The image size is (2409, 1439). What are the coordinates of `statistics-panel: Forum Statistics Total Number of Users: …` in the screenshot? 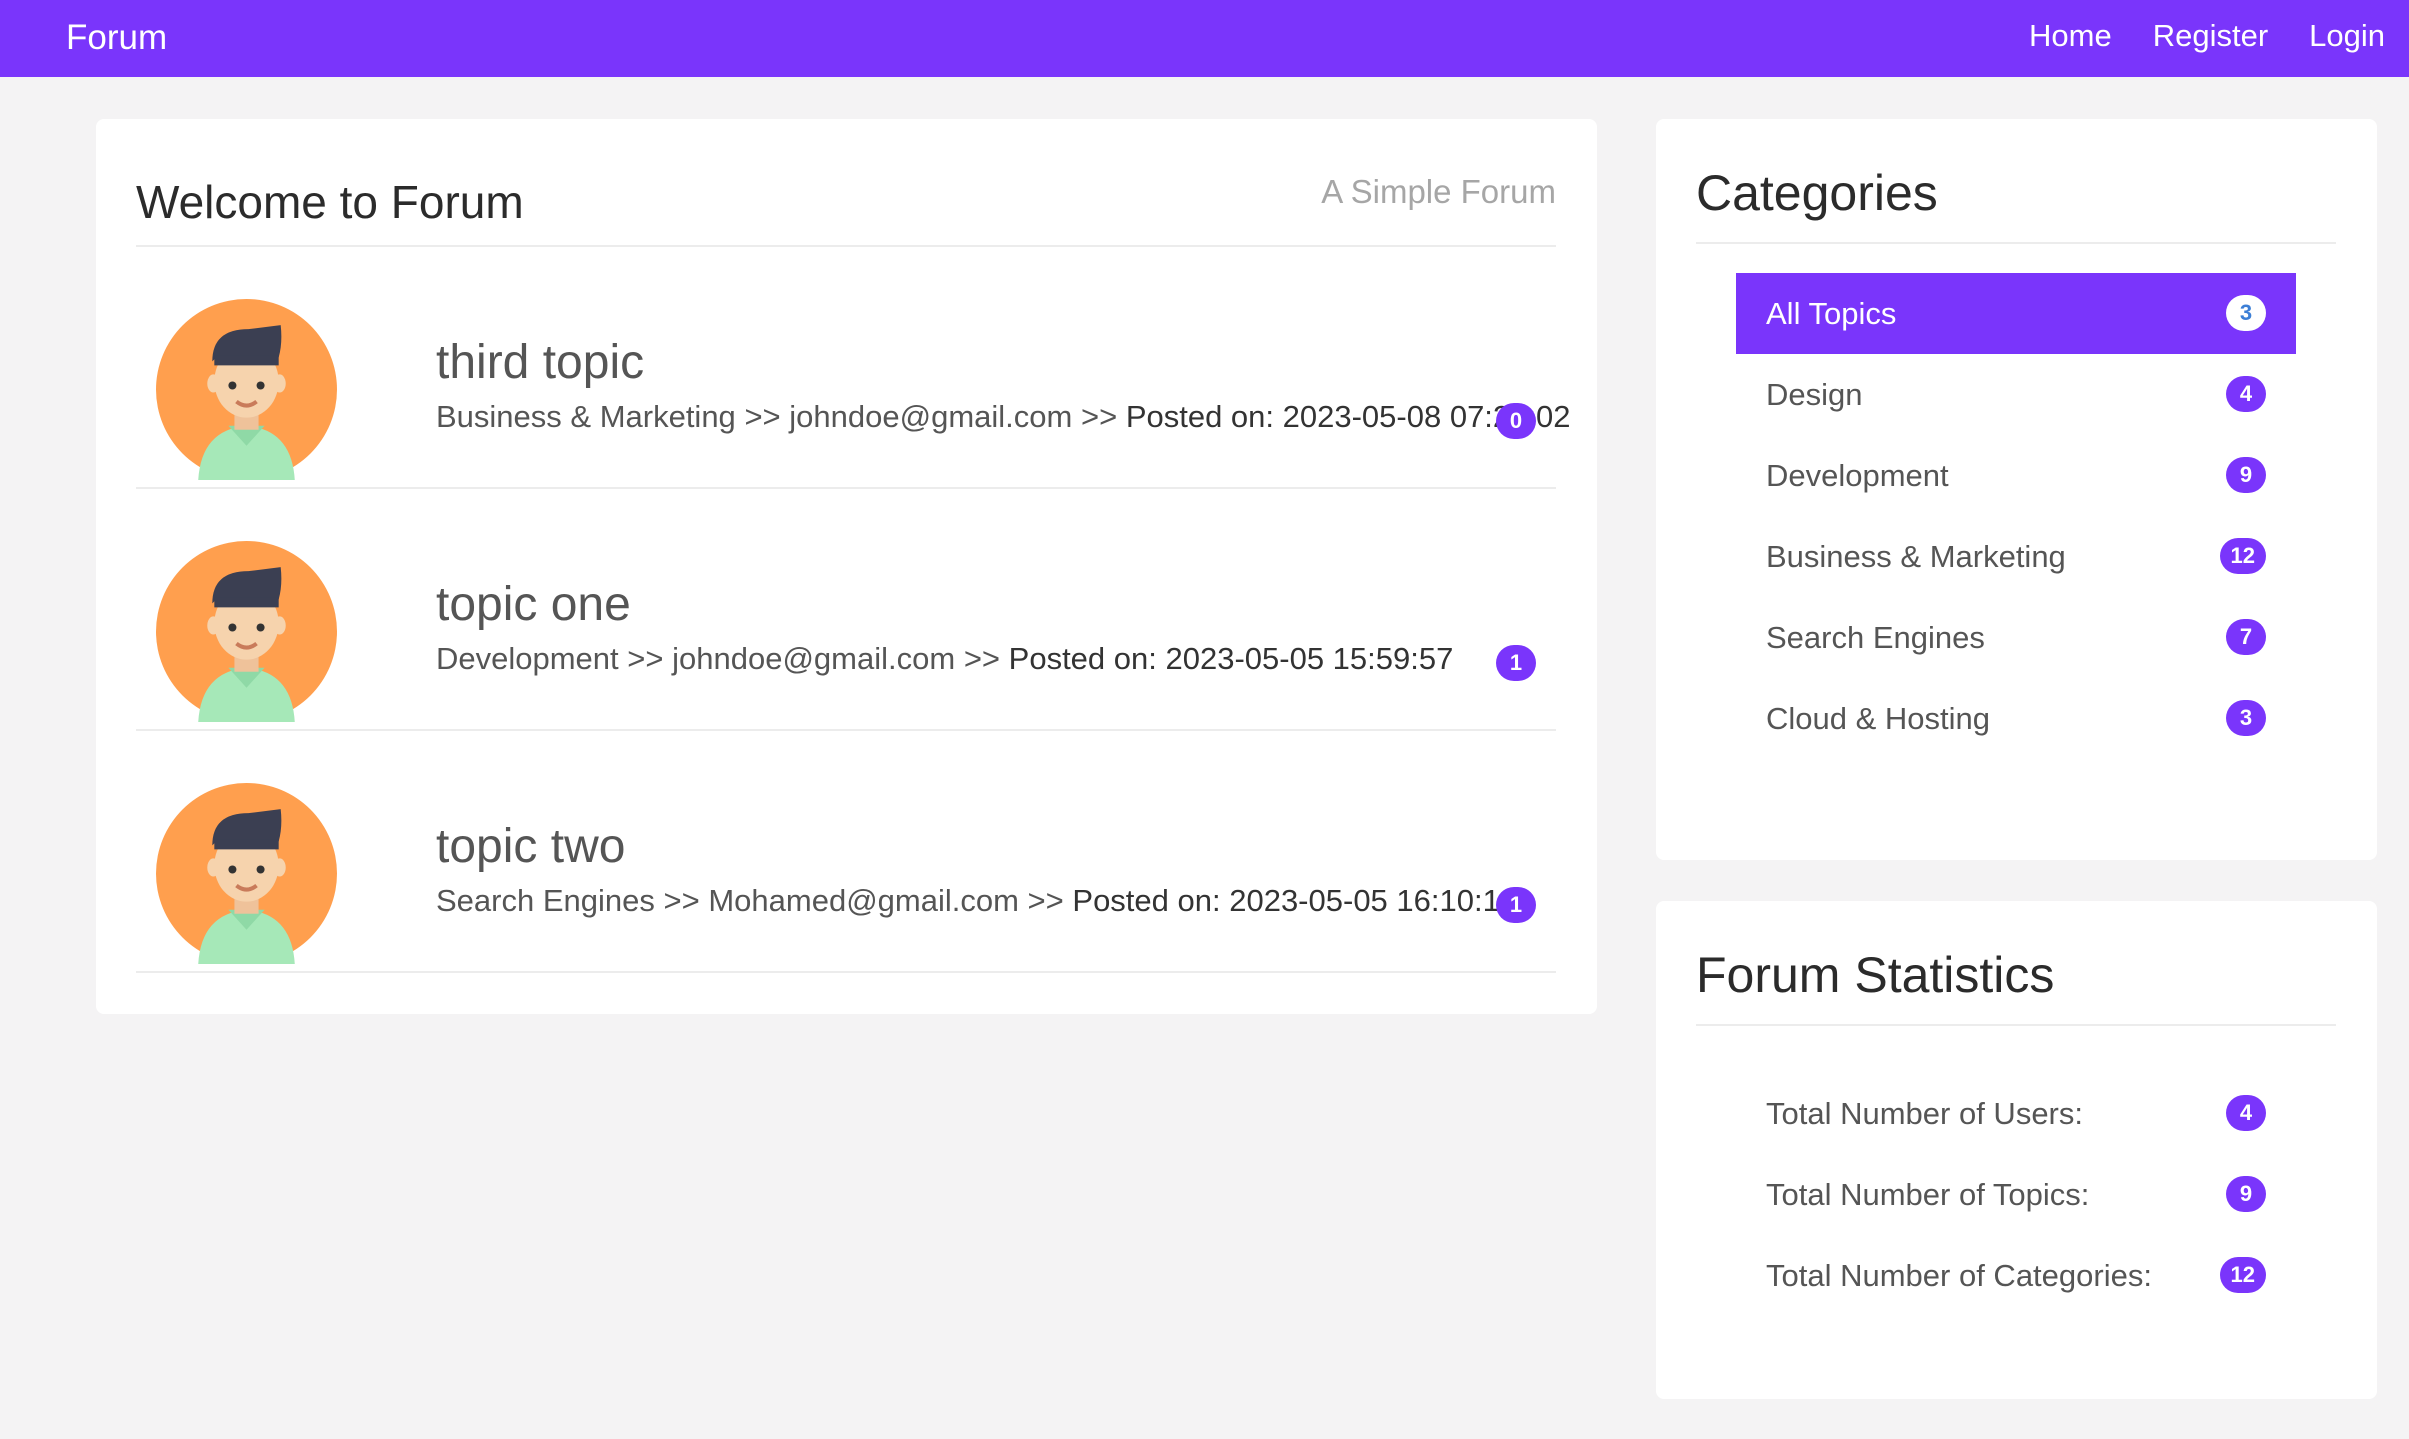 It's located at (2016, 1150).